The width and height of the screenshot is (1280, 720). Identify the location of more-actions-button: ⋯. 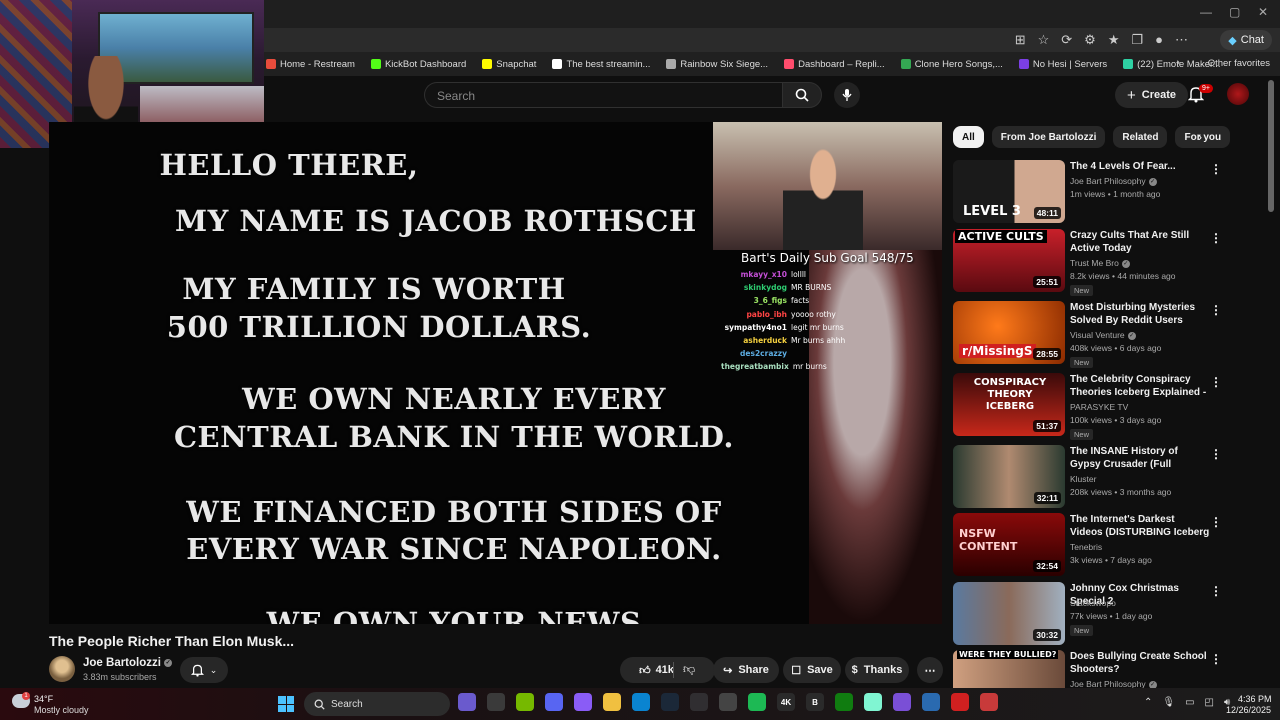
(930, 670).